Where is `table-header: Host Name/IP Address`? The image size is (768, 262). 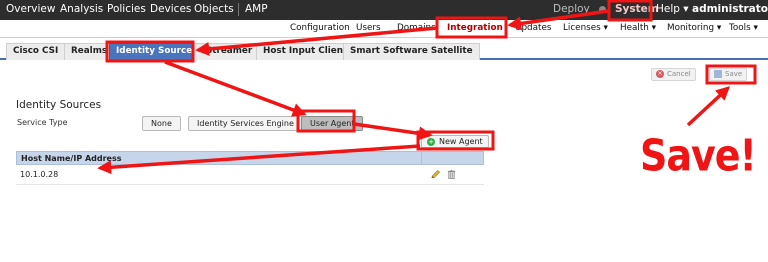 table-header: Host Name/IP Address is located at coordinates (250, 158).